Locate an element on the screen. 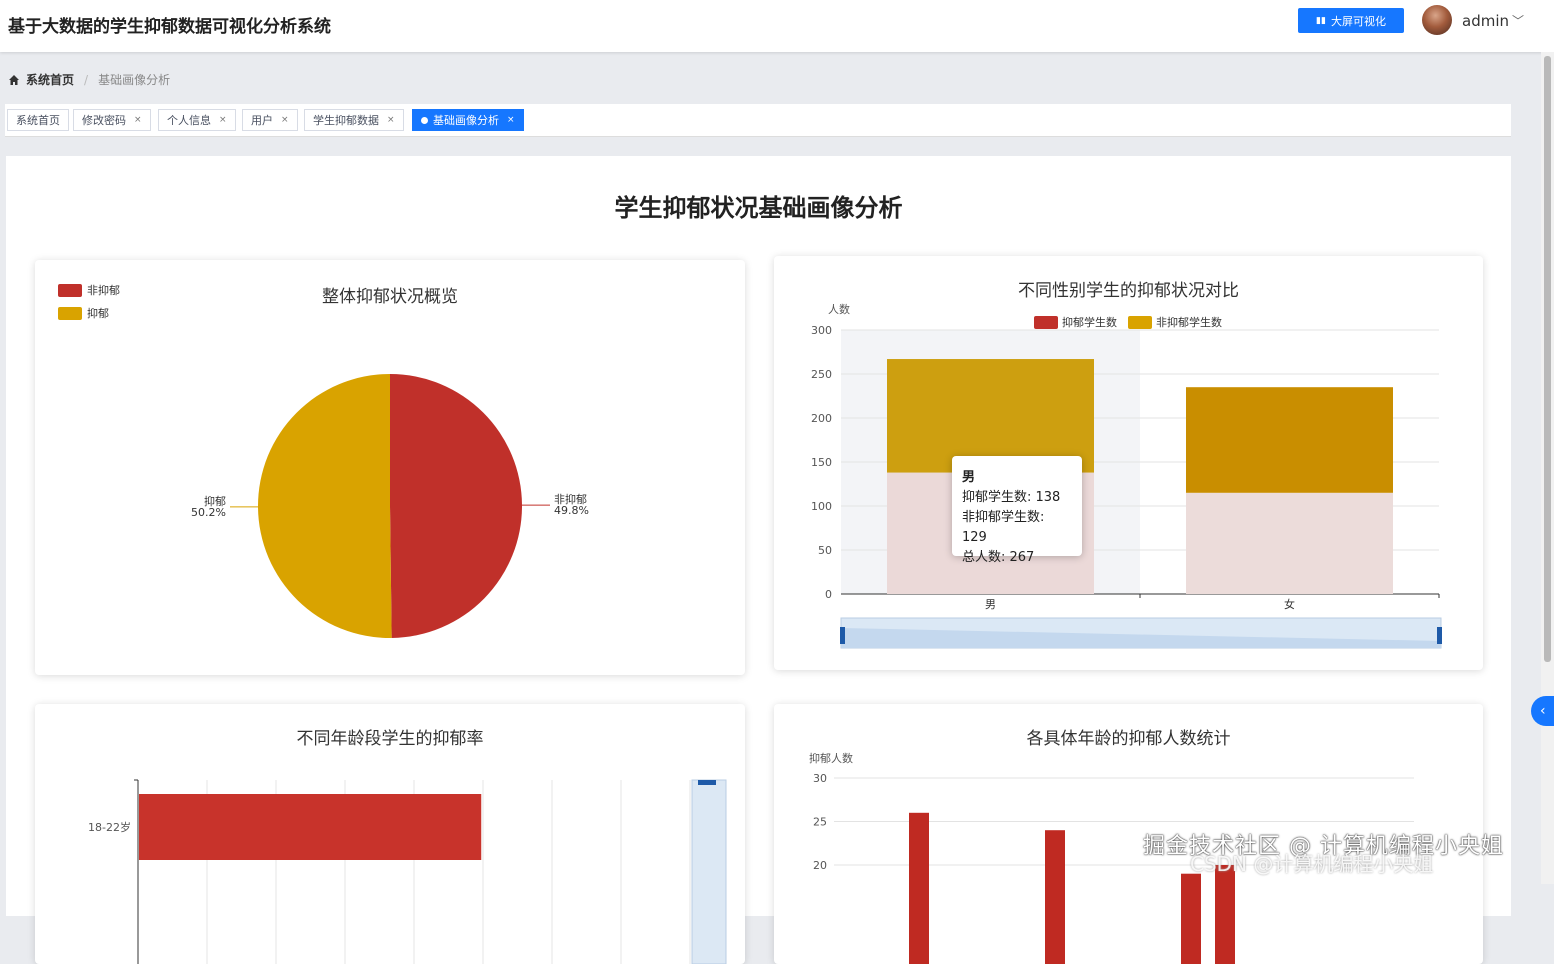 The width and height of the screenshot is (1554, 964). bigscreen-button: ▮▮ 大屏可视化 is located at coordinates (1351, 20).